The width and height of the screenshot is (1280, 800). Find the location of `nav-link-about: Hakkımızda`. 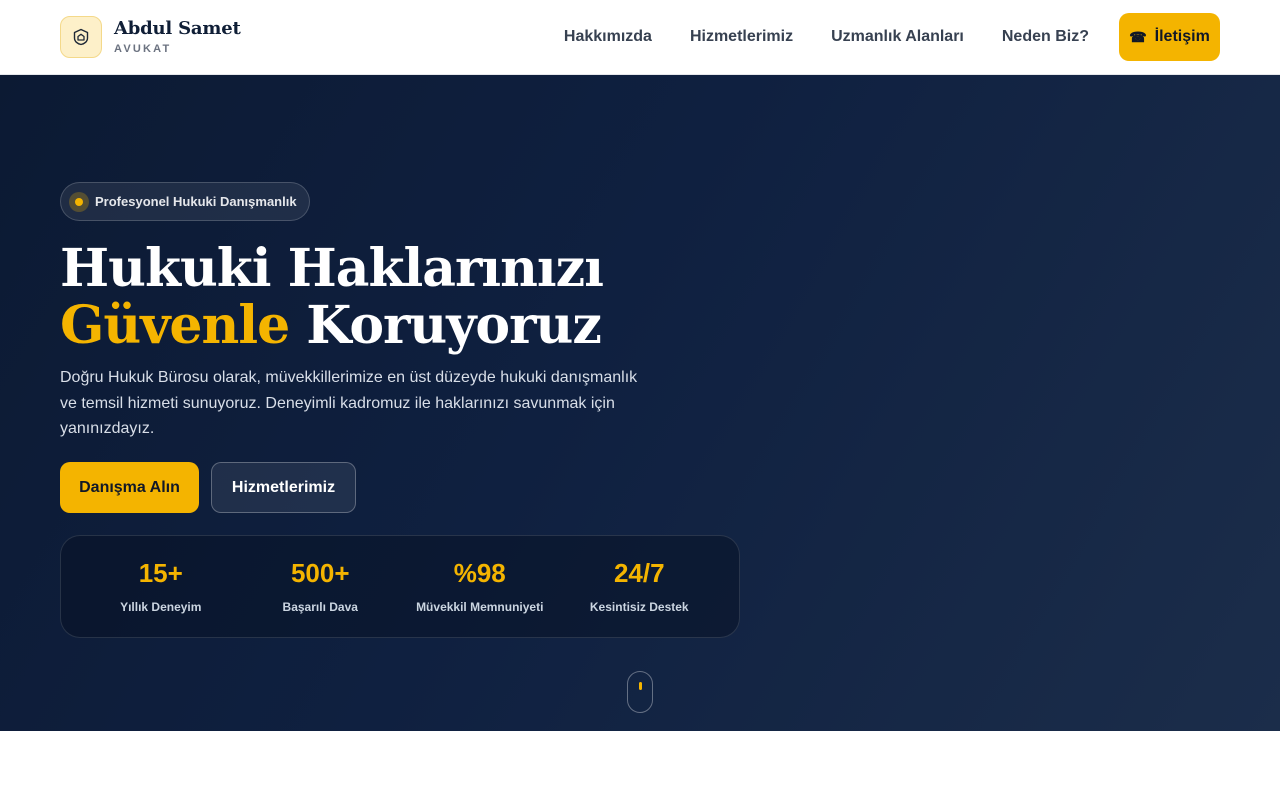

nav-link-about: Hakkımızda is located at coordinates (608, 37).